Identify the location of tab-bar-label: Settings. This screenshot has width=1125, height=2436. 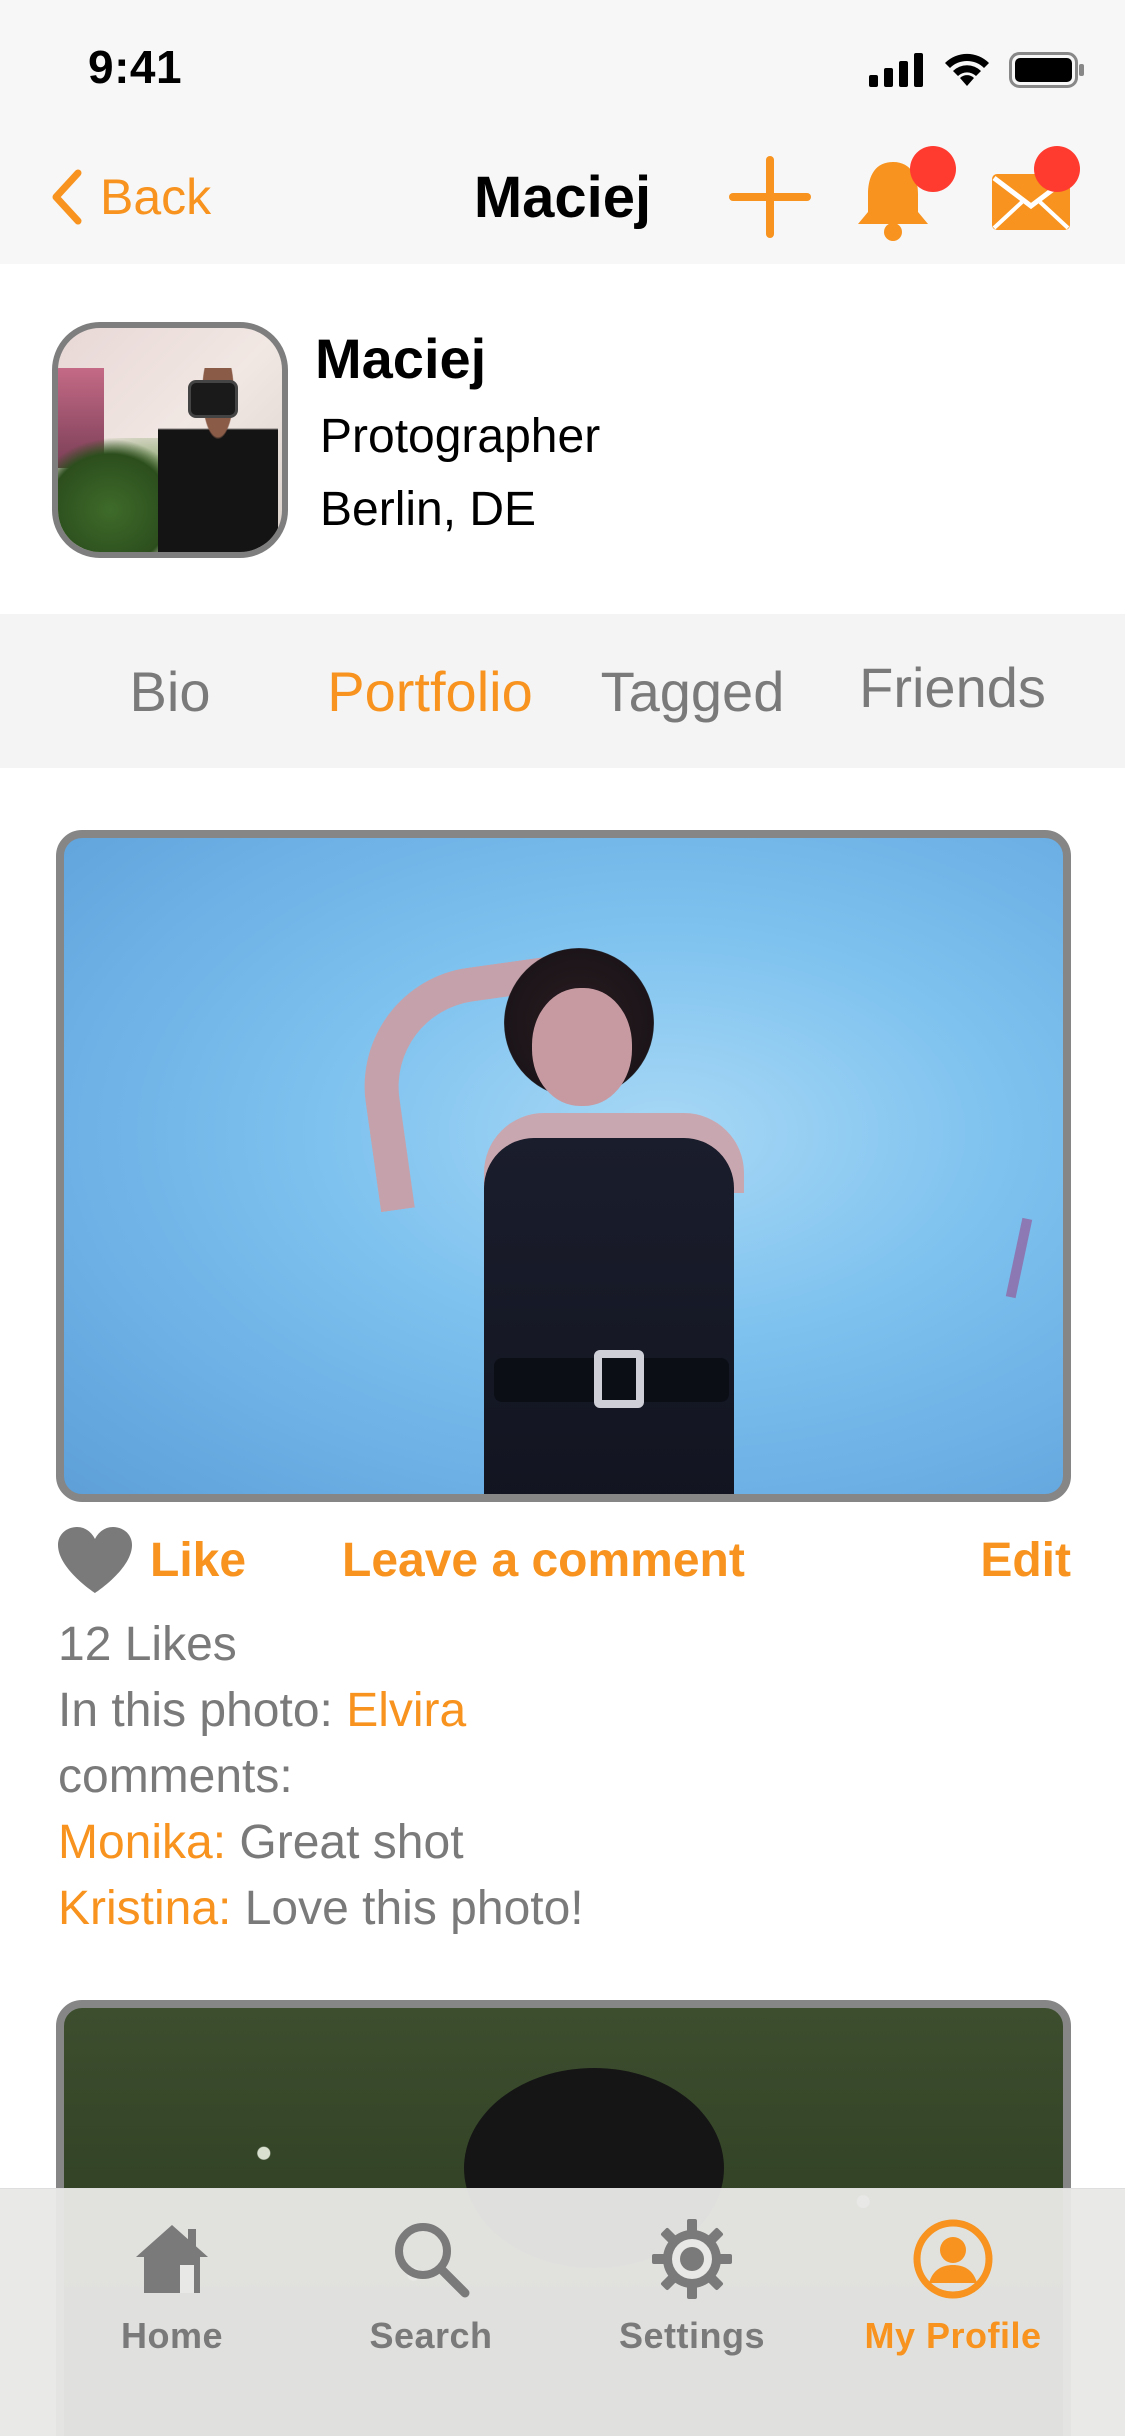
(691, 2335).